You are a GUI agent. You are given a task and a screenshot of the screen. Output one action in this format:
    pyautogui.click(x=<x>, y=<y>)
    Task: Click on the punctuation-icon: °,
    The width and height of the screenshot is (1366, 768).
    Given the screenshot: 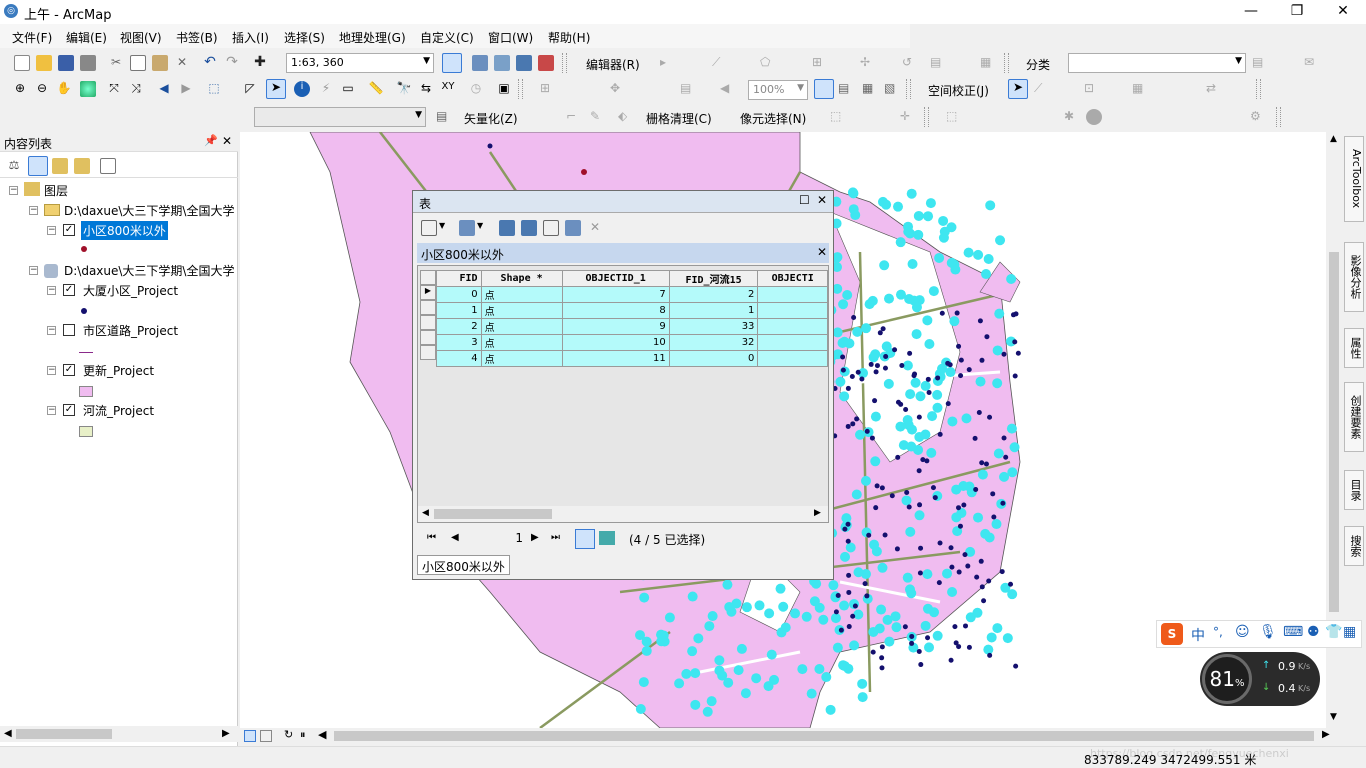 What is the action you would take?
    pyautogui.click(x=1218, y=632)
    